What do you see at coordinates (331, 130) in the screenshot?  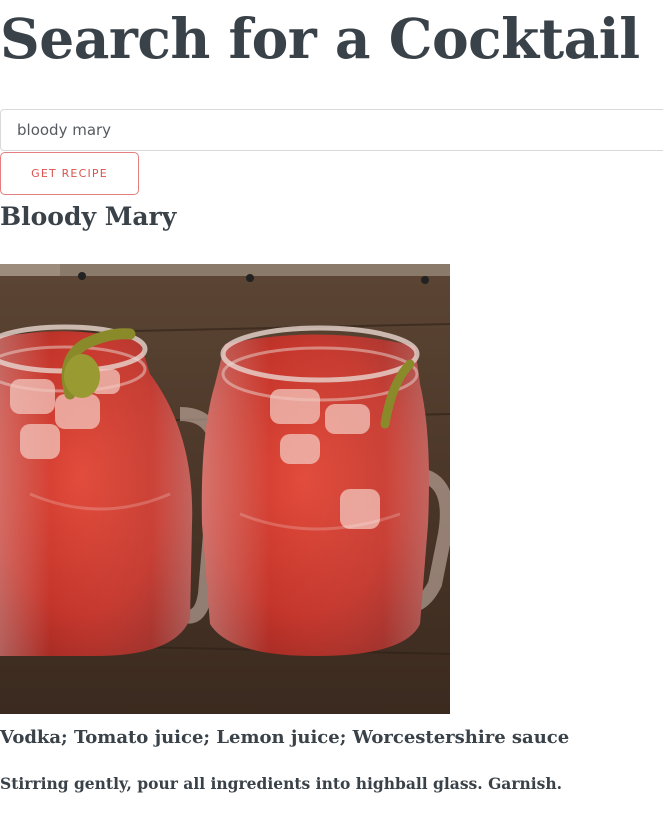 I see `search-input` at bounding box center [331, 130].